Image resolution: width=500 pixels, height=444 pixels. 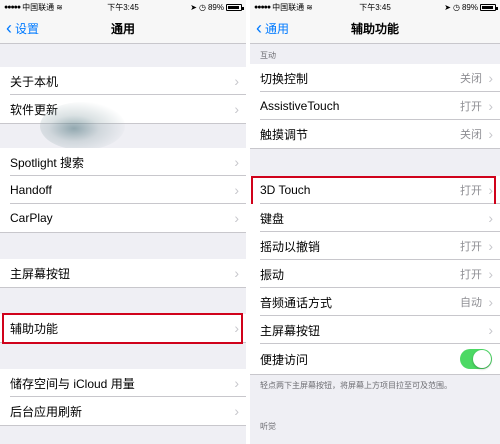 What do you see at coordinates (272, 274) in the screenshot?
I see `list-item-label: 振动` at bounding box center [272, 274].